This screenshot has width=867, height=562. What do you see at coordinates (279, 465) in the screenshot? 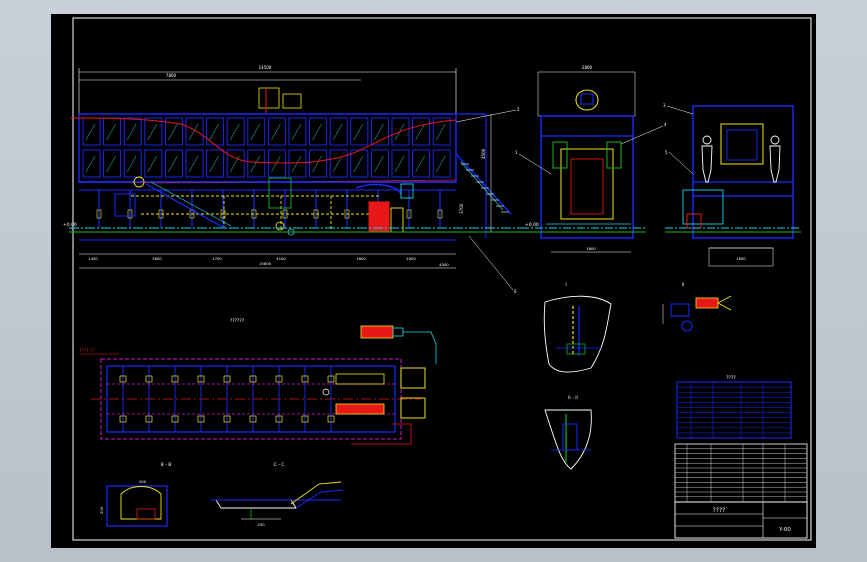
I see `section-C-label: C - C` at bounding box center [279, 465].